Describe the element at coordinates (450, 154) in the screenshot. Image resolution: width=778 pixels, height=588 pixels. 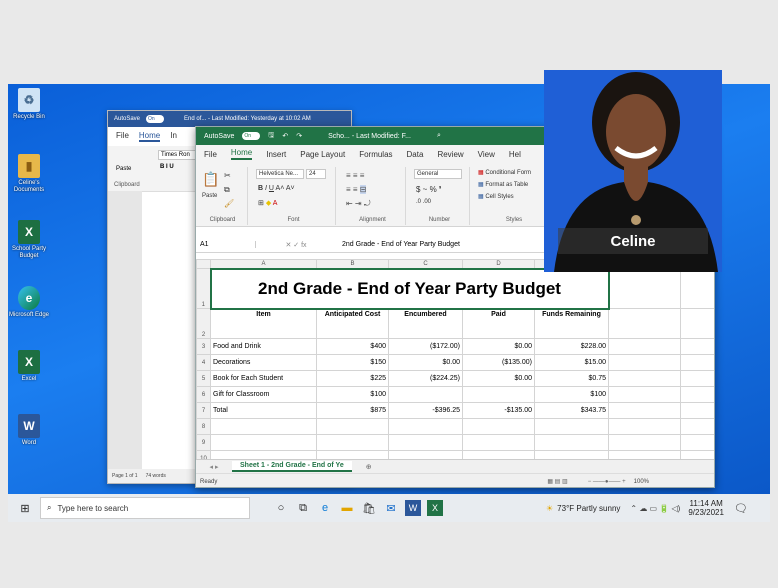
I see `menu-review: Review` at that location.